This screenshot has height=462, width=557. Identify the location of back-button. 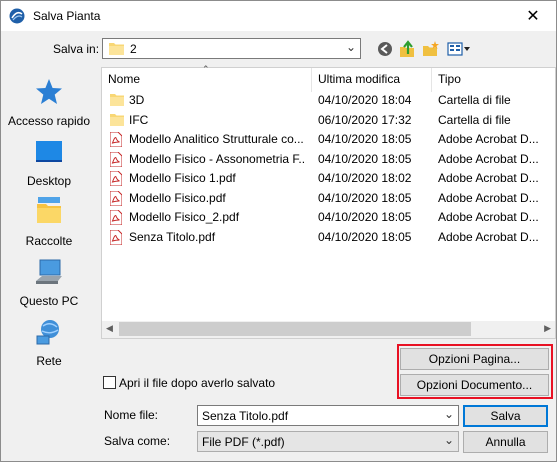
(385, 49).